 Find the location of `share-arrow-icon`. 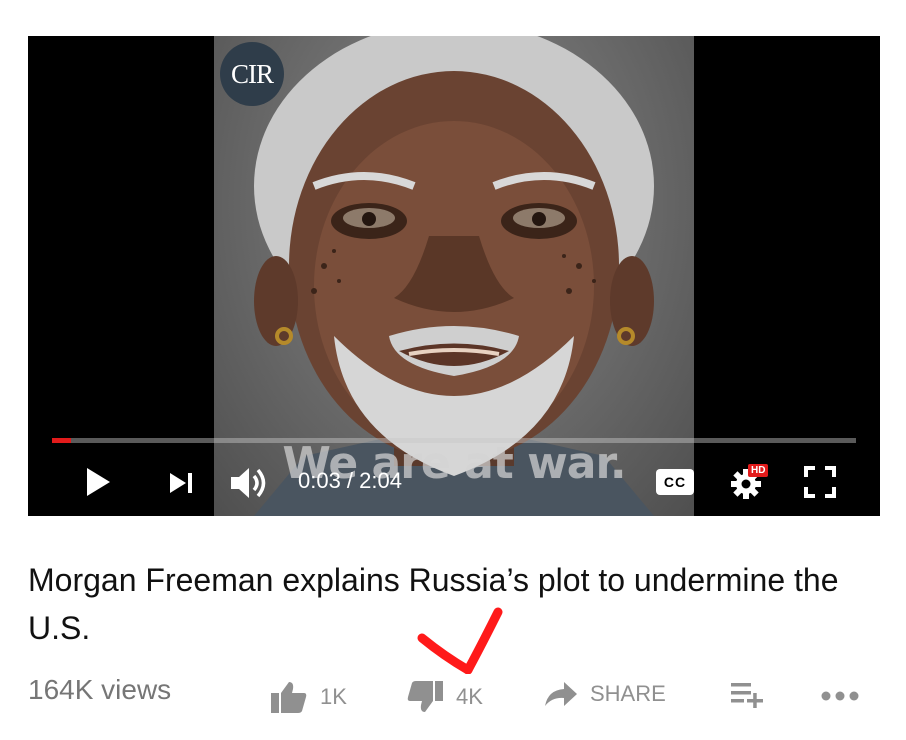

share-arrow-icon is located at coordinates (561, 694).